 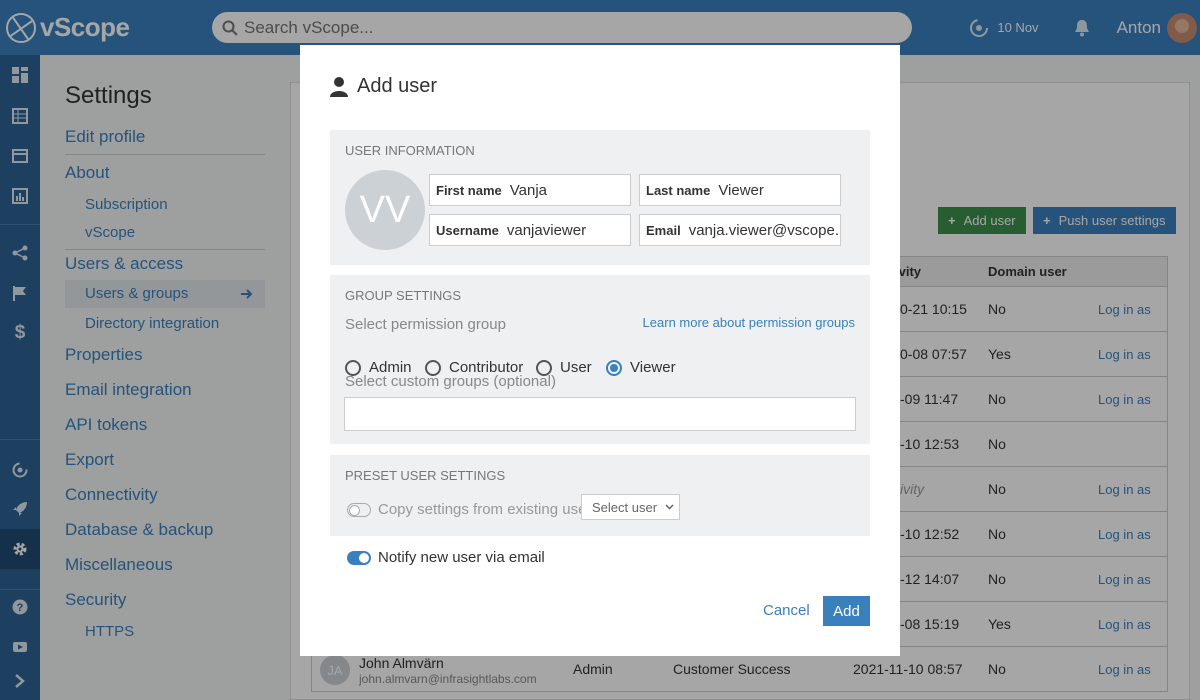 I want to click on first-name-label: First name, so click(x=469, y=190).